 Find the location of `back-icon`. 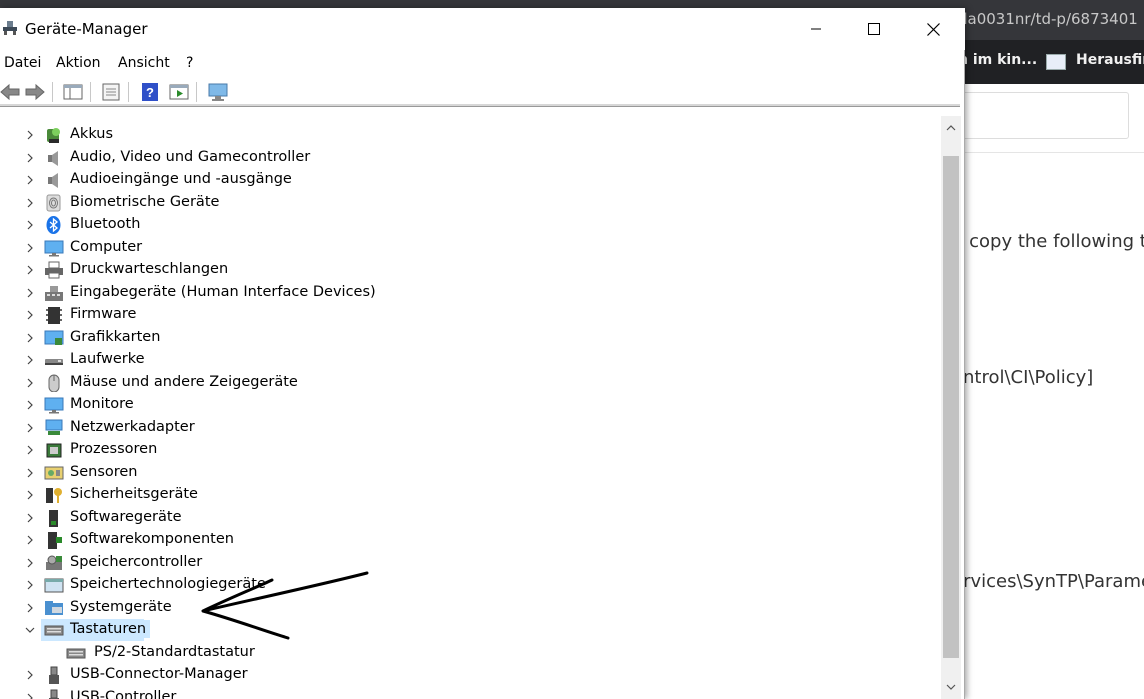

back-icon is located at coordinates (10, 92).